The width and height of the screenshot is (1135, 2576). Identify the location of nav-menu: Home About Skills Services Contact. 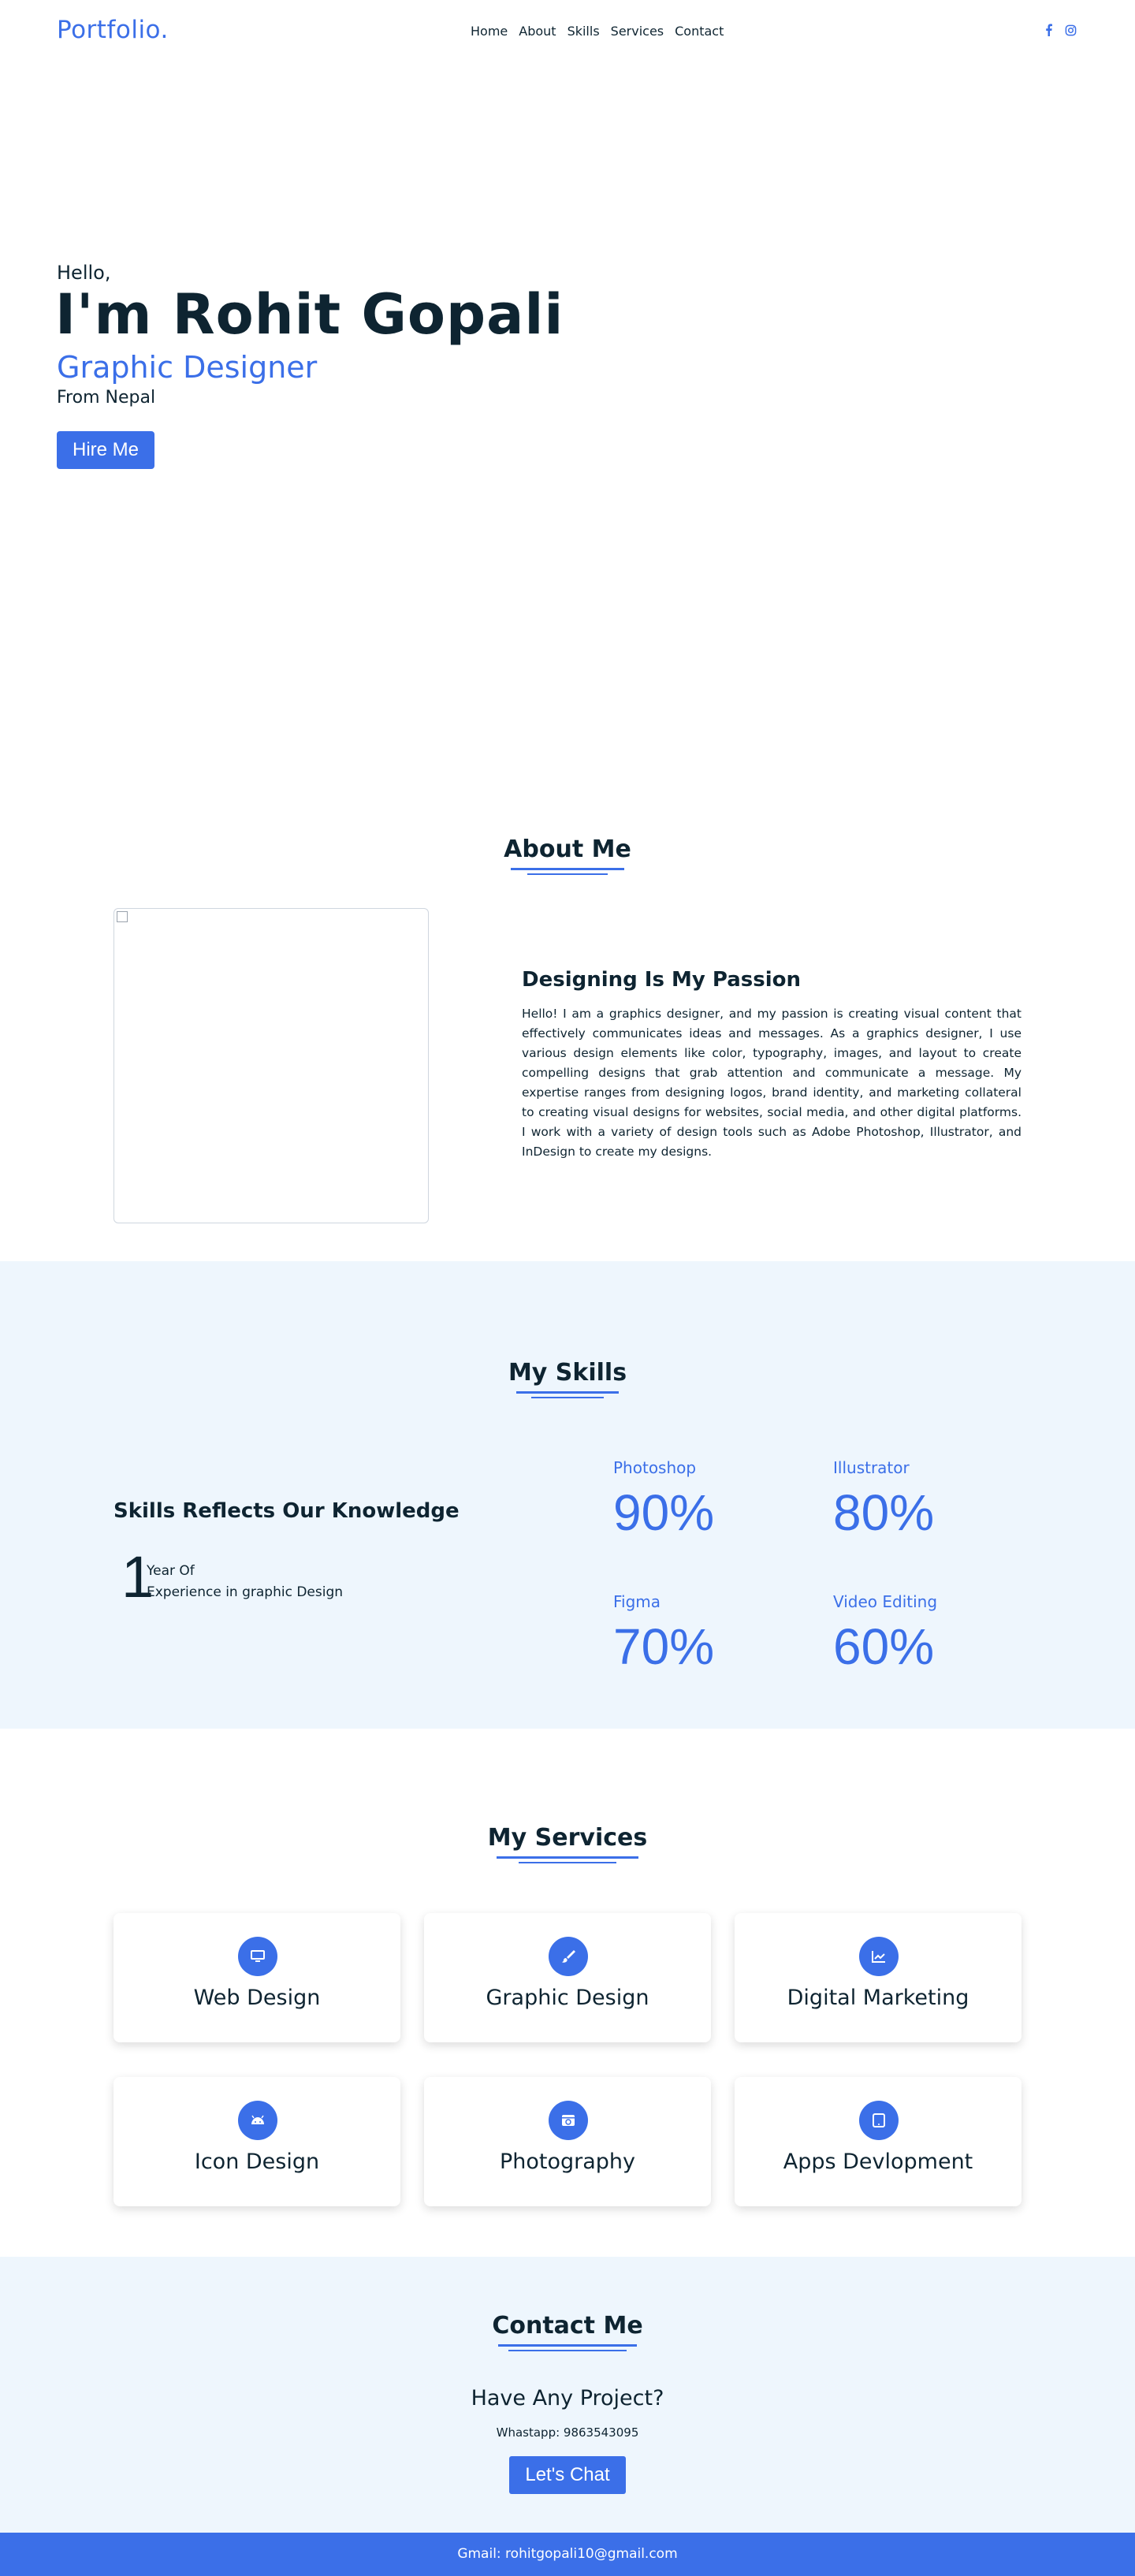
(597, 31).